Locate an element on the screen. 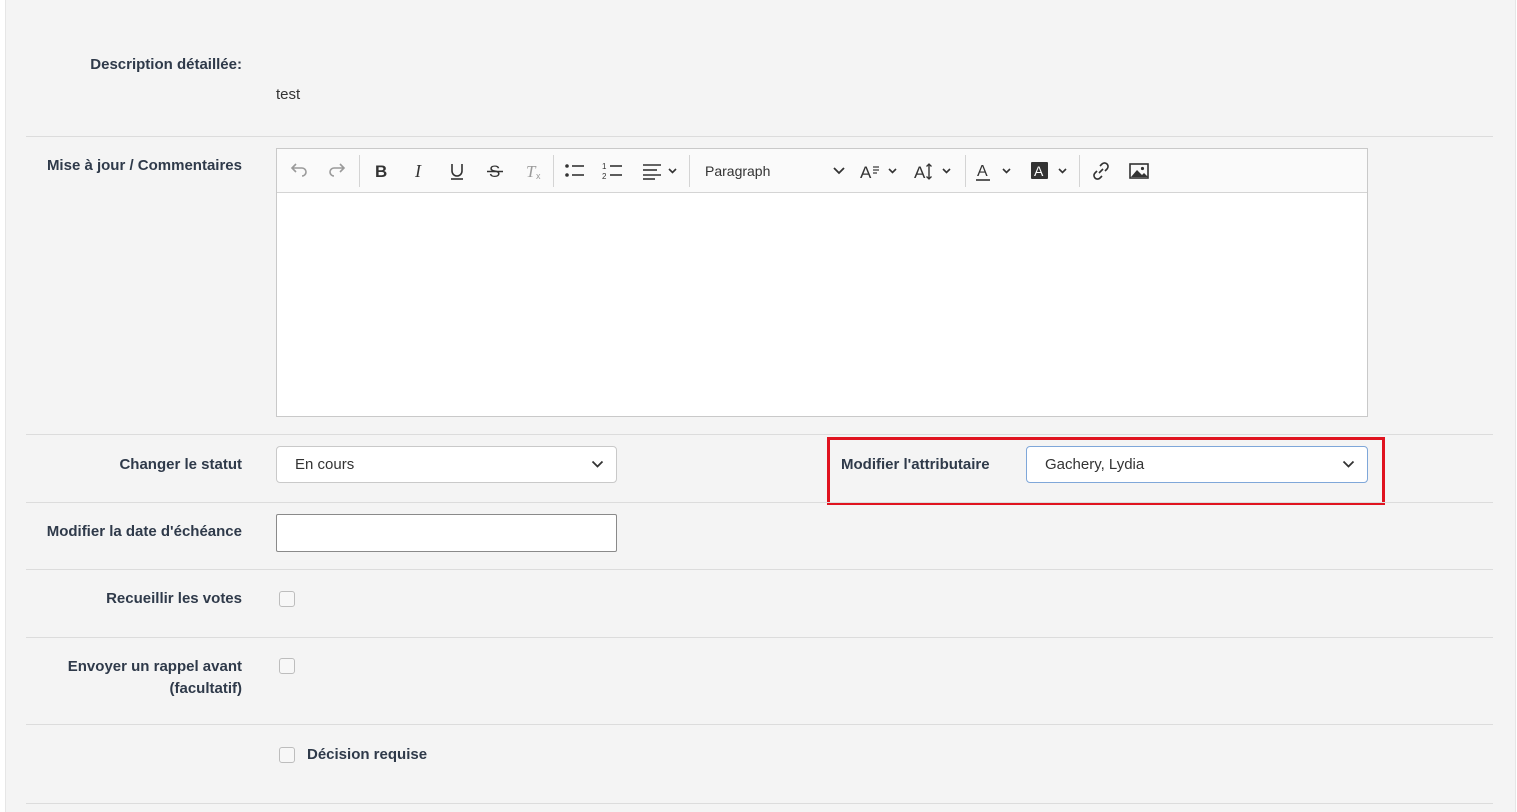 Image resolution: width=1517 pixels, height=812 pixels. status-select: En cours is located at coordinates (446, 464).